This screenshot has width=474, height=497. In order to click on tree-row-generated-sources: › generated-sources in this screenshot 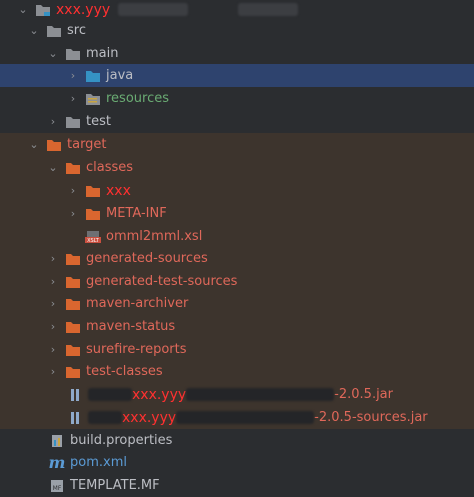, I will do `click(237, 258)`.